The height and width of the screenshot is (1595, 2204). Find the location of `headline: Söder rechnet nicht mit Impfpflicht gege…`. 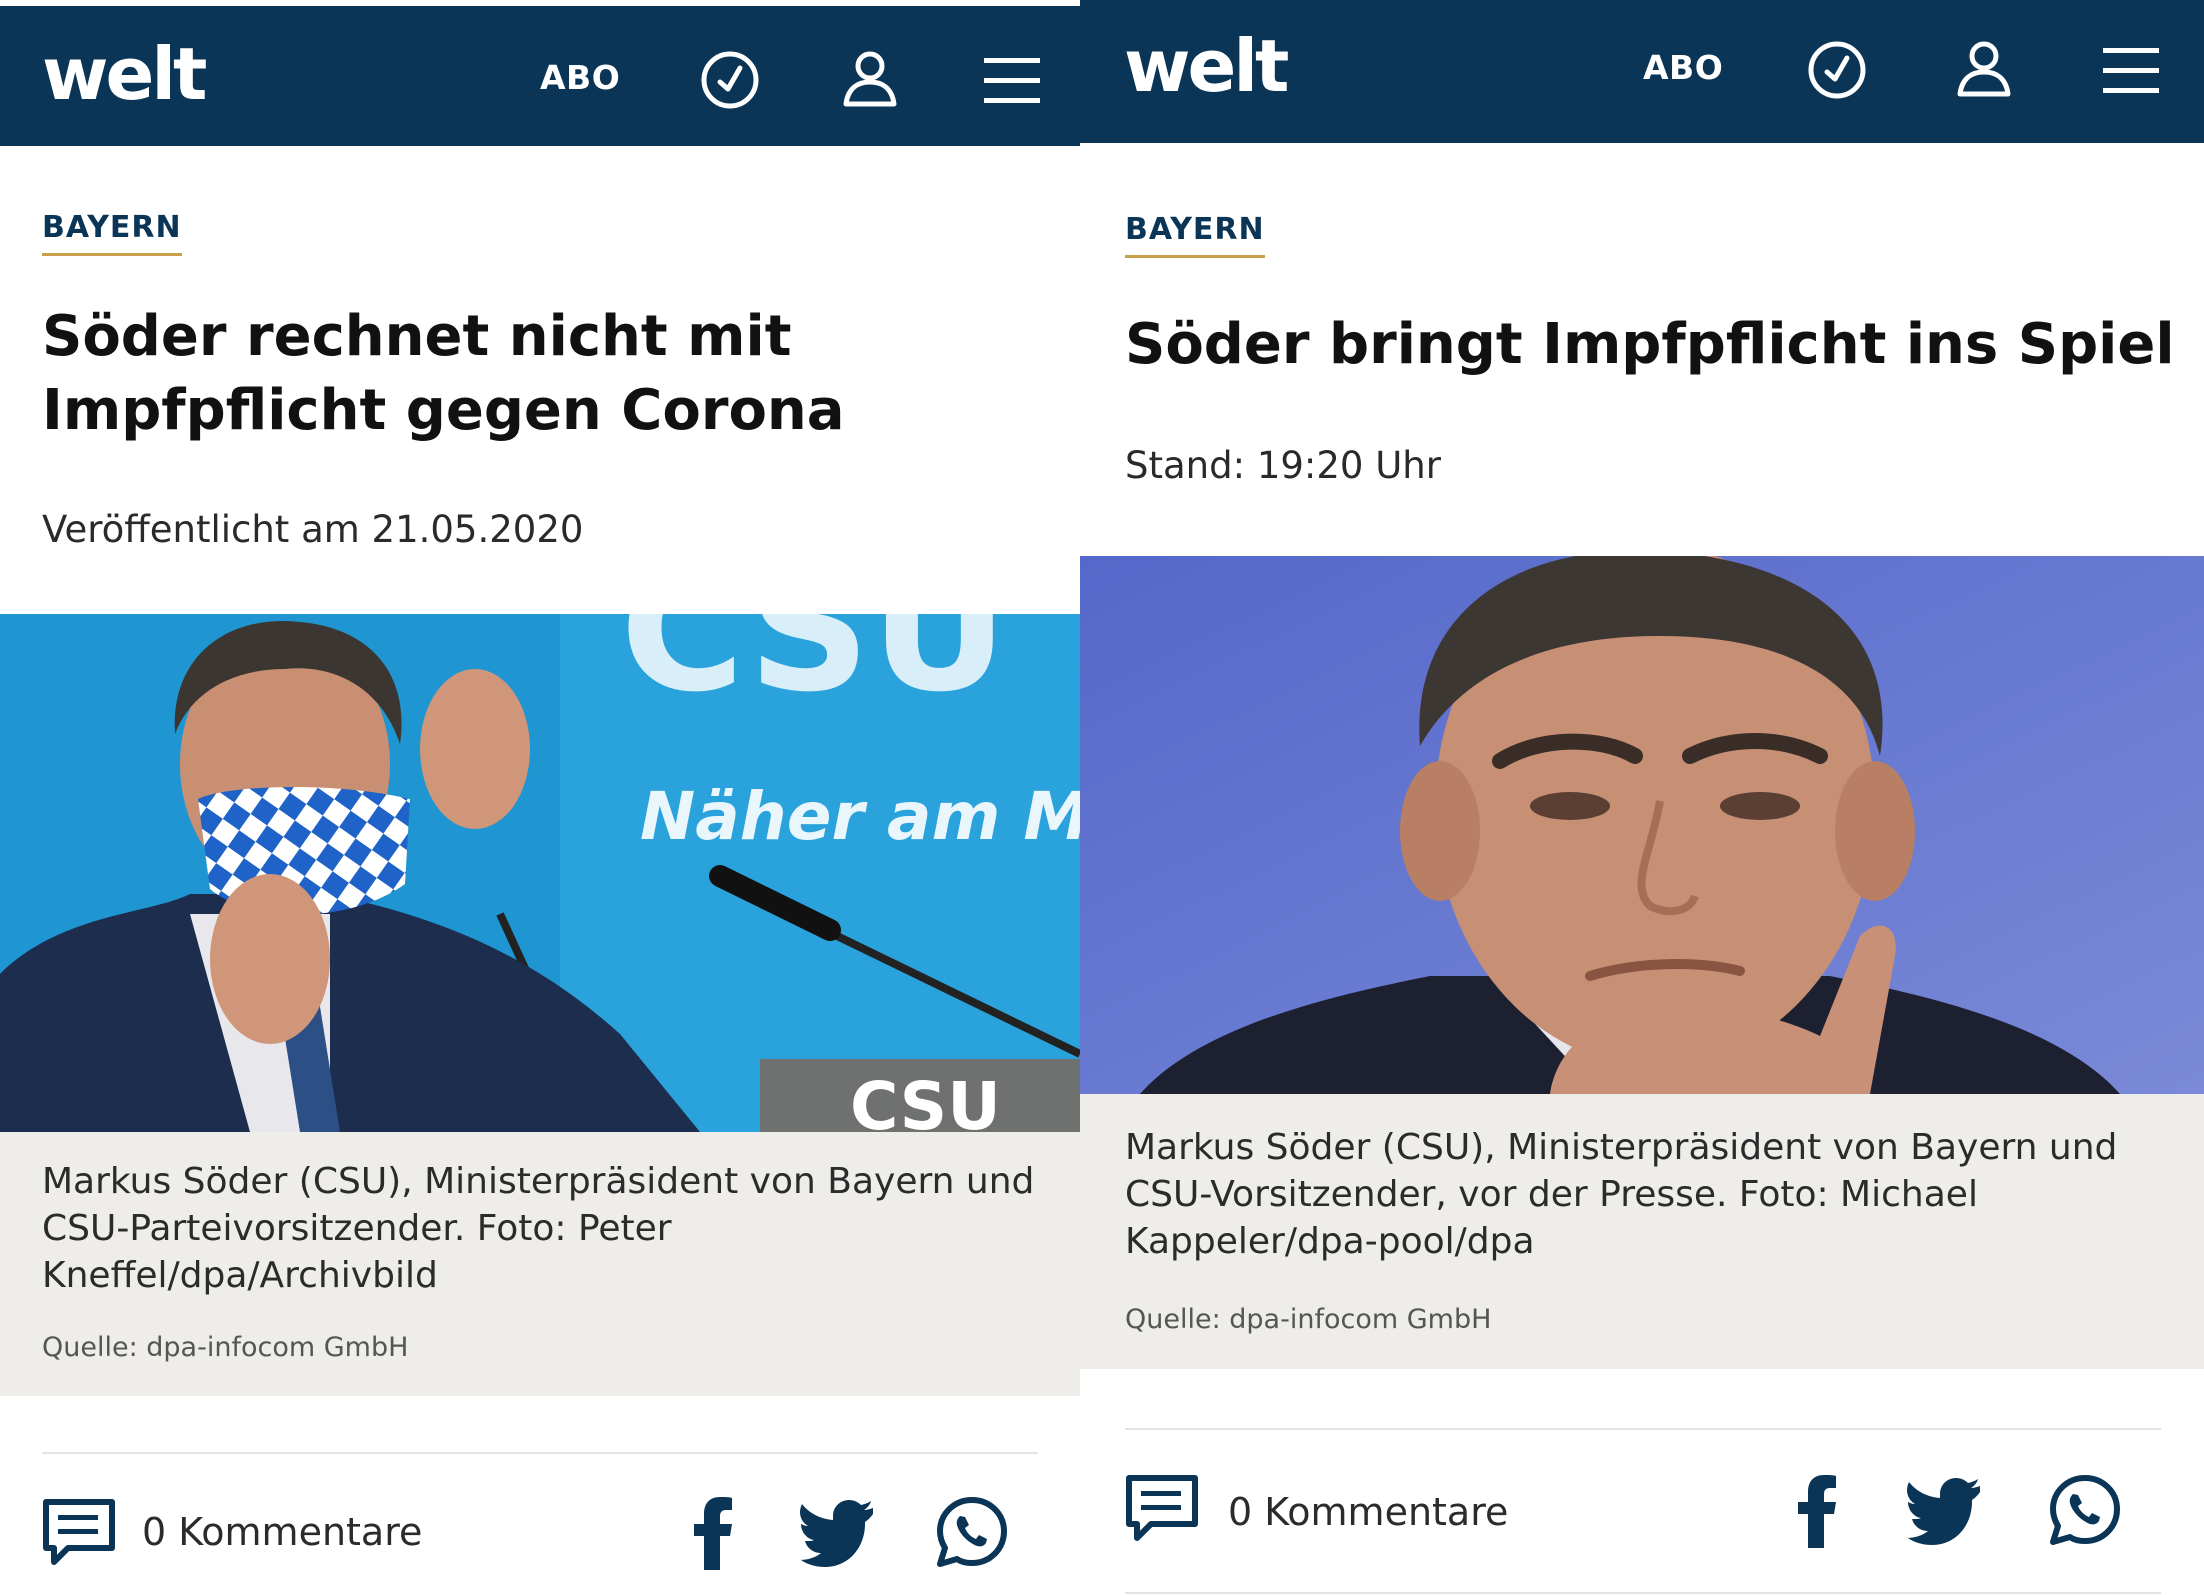

headline: Söder rechnet nicht mit Impfpflicht gege… is located at coordinates (443, 373).